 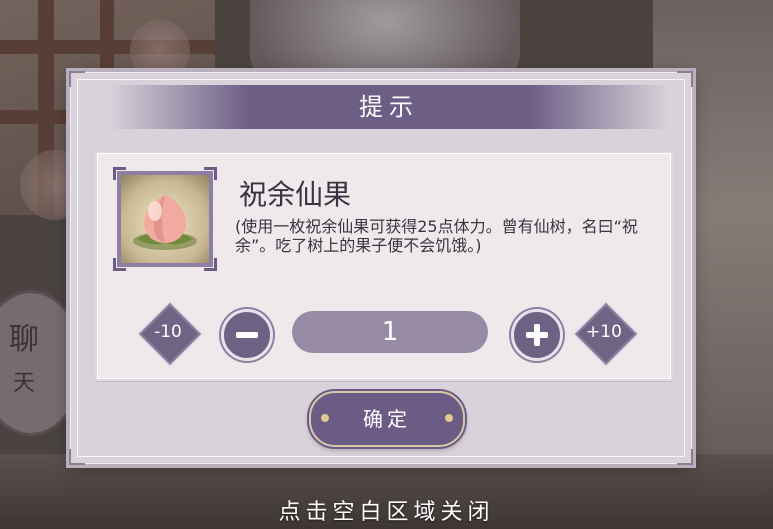 I want to click on confirm-label: 确定, so click(x=387, y=419).